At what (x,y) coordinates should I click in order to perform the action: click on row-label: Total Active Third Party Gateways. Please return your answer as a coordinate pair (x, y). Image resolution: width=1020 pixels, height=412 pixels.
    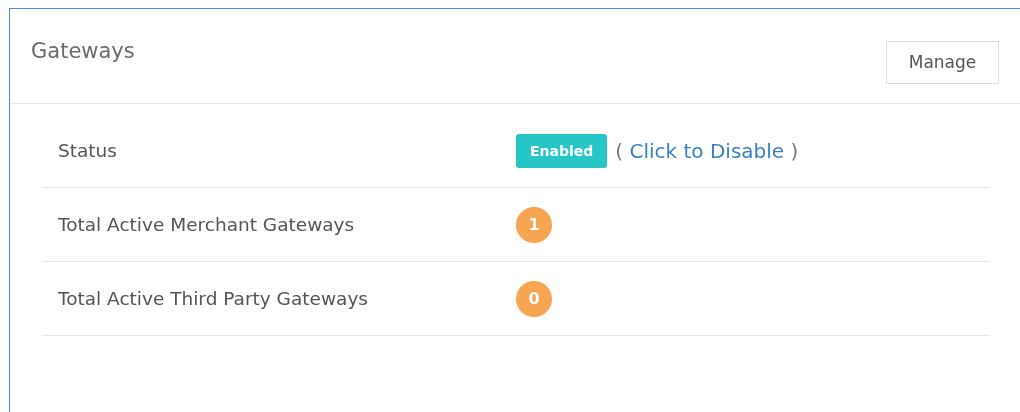
    Looking at the image, I should click on (213, 298).